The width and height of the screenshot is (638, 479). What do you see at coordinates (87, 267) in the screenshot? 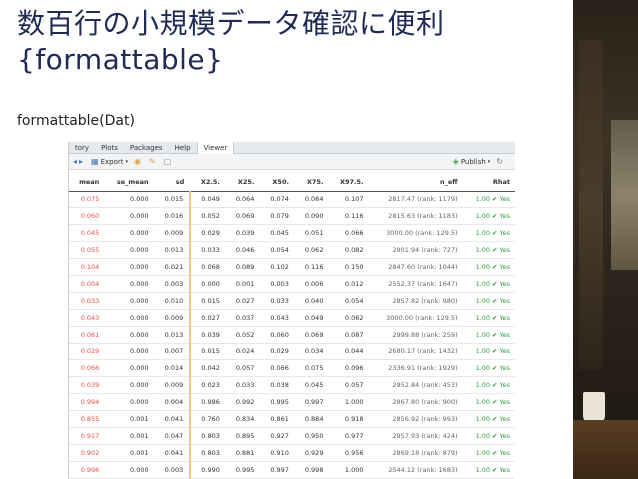
I see `table-cell: 0.104` at bounding box center [87, 267].